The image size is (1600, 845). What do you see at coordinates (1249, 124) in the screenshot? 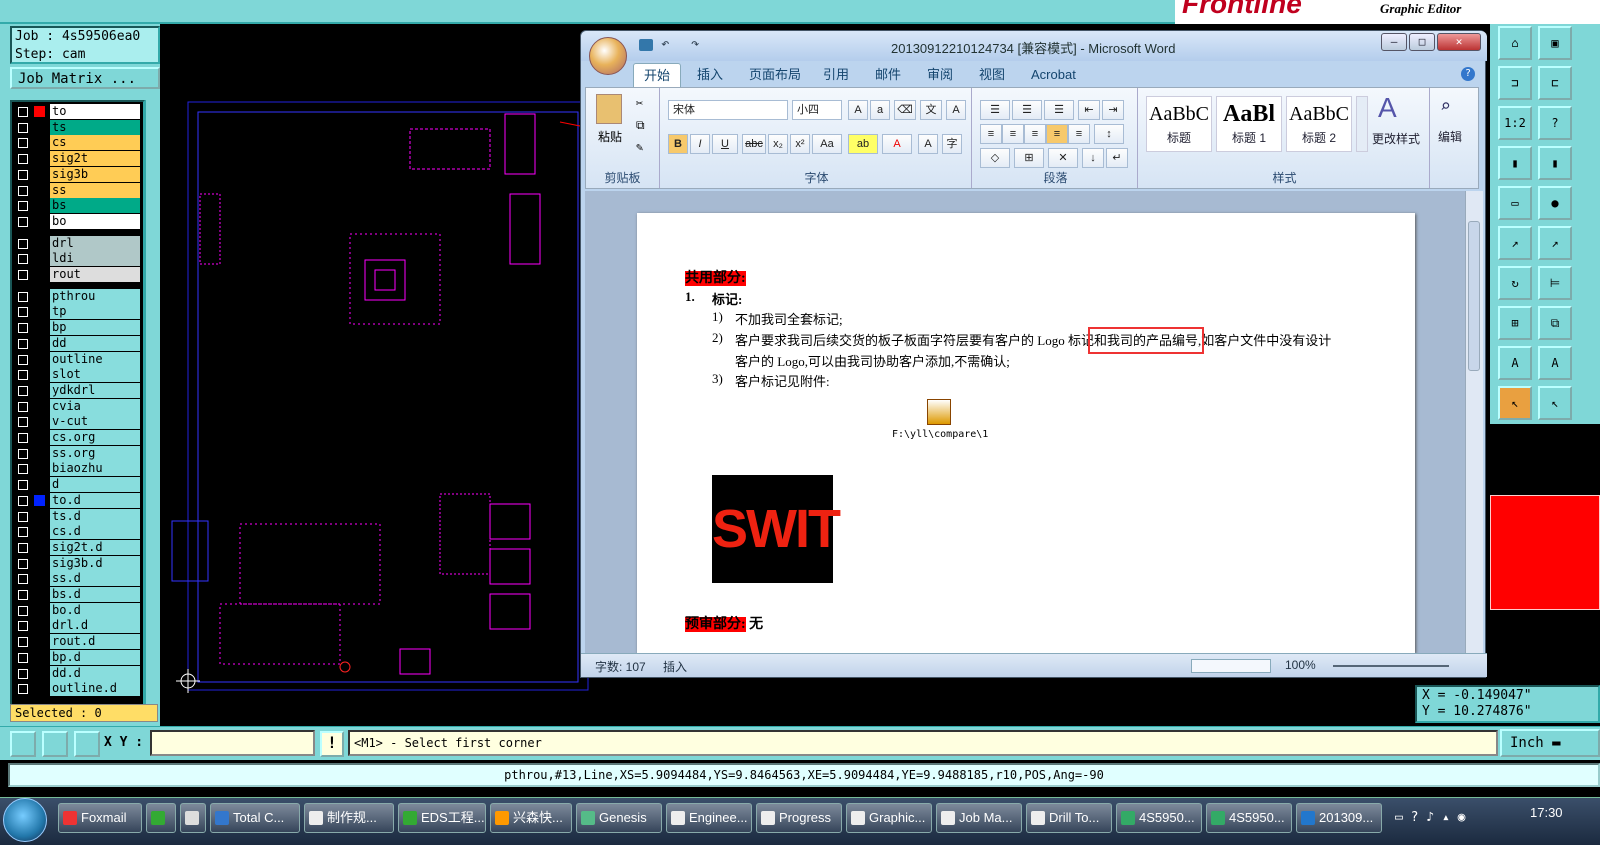
I see `style-heading-1: AaBl 标题 1` at bounding box center [1249, 124].